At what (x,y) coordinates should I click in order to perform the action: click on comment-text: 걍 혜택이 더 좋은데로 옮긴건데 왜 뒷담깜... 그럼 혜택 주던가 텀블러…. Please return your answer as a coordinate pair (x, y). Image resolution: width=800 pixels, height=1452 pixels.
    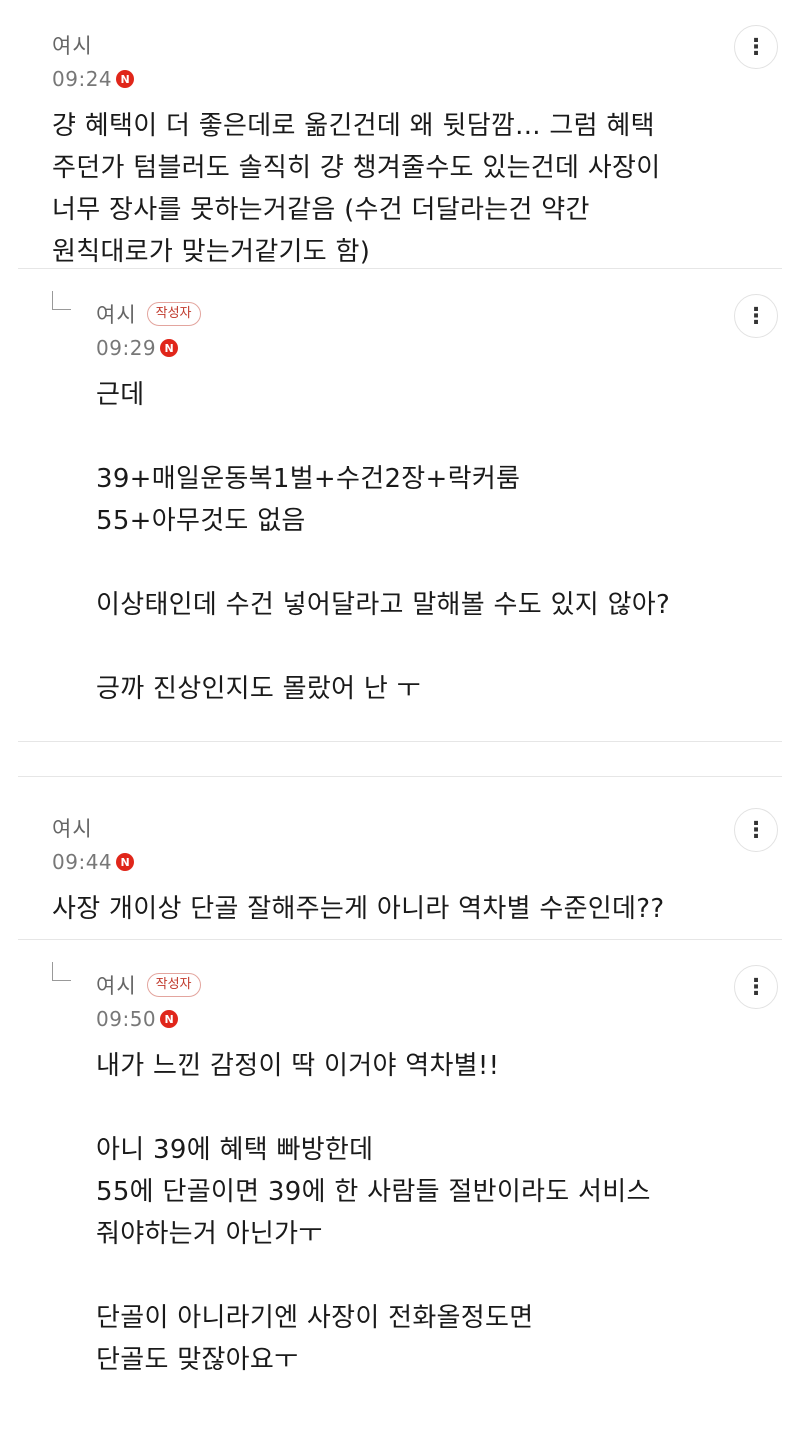
    Looking at the image, I should click on (356, 189).